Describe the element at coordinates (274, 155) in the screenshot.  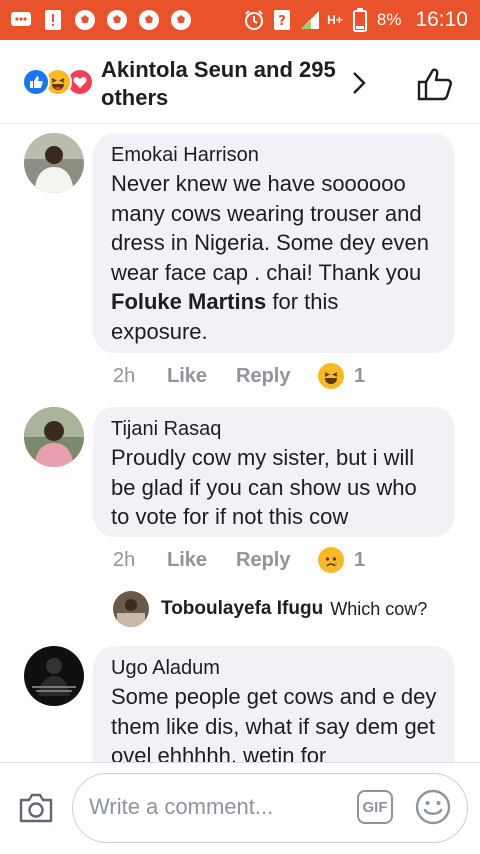
I see `comment-author: Emokai Harrison` at that location.